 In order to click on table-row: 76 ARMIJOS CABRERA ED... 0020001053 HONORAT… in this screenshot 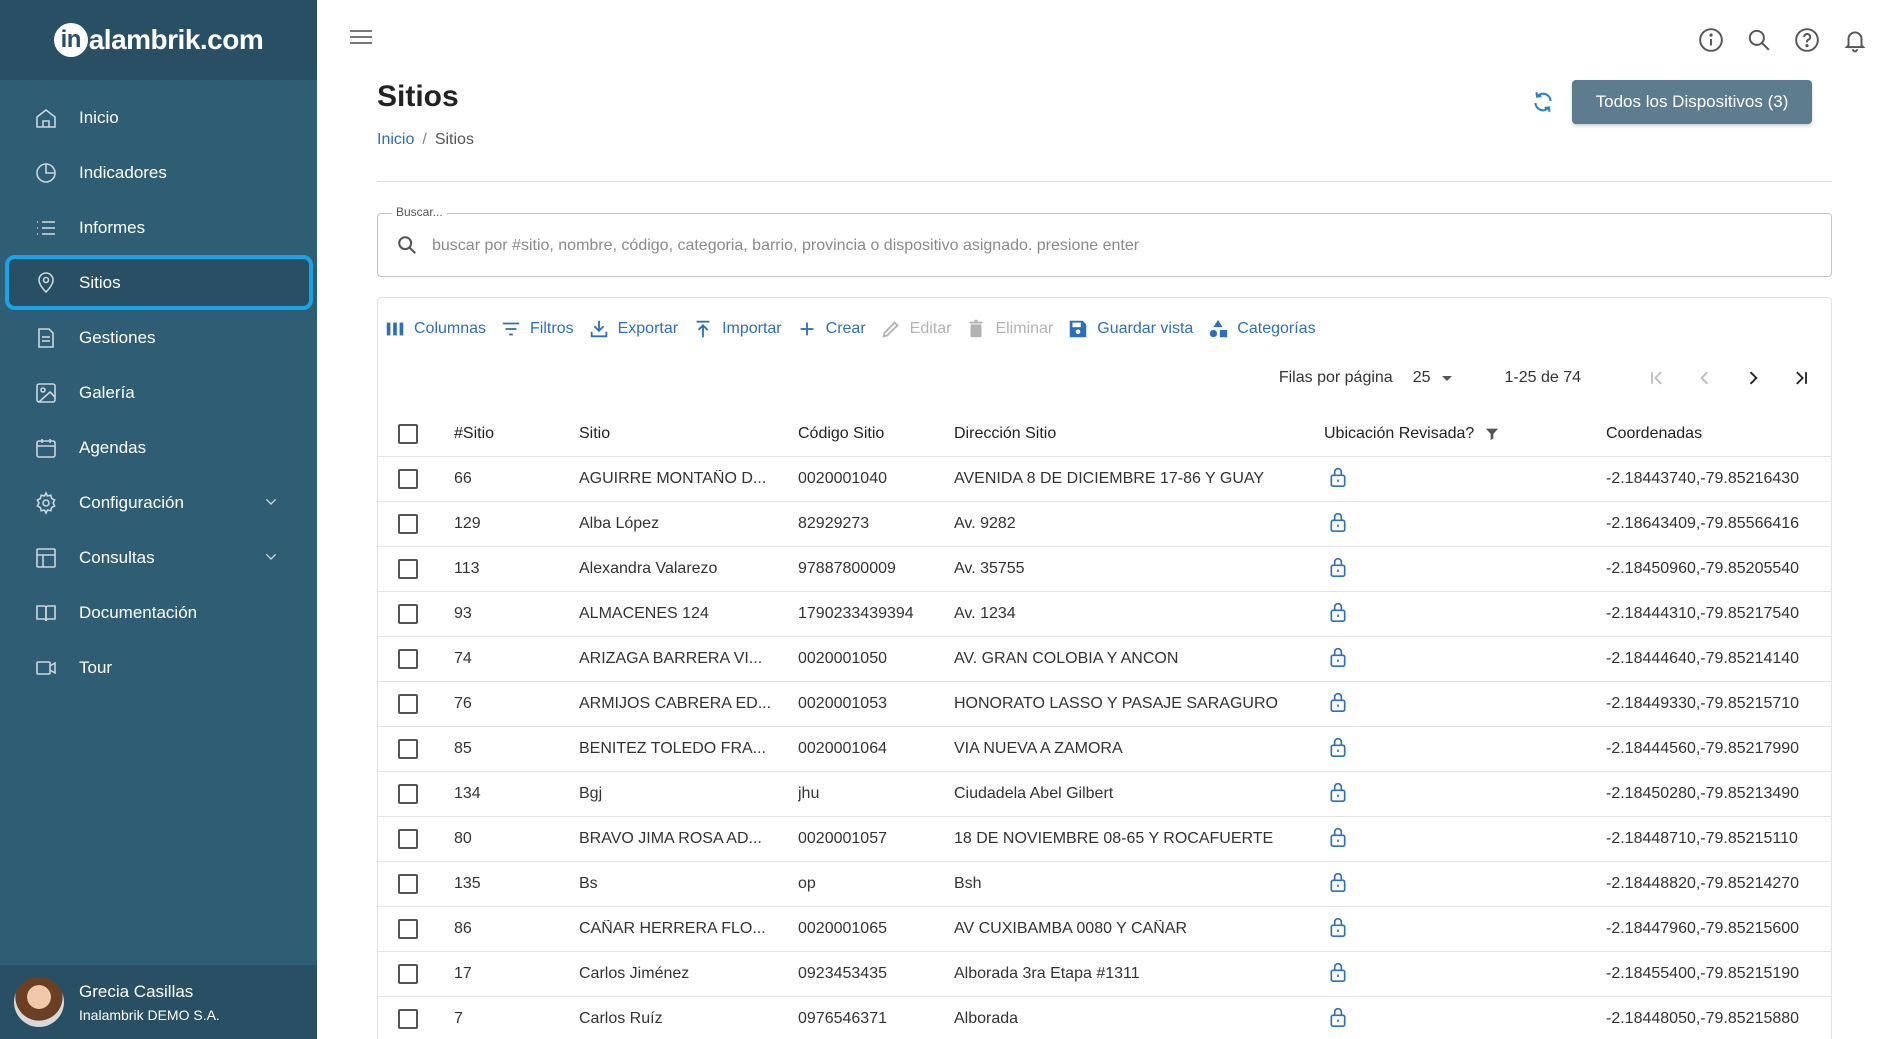, I will do `click(1104, 704)`.